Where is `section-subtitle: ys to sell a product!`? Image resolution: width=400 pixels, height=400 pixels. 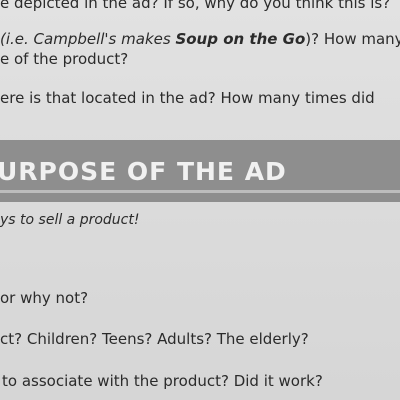
section-subtitle: ys to sell a product! is located at coordinates (70, 220).